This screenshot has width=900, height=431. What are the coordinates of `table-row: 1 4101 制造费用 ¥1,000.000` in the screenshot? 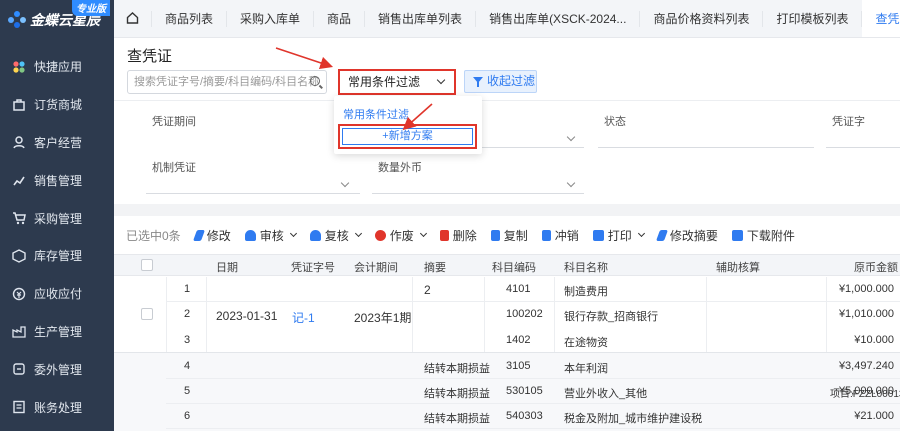 It's located at (533, 289).